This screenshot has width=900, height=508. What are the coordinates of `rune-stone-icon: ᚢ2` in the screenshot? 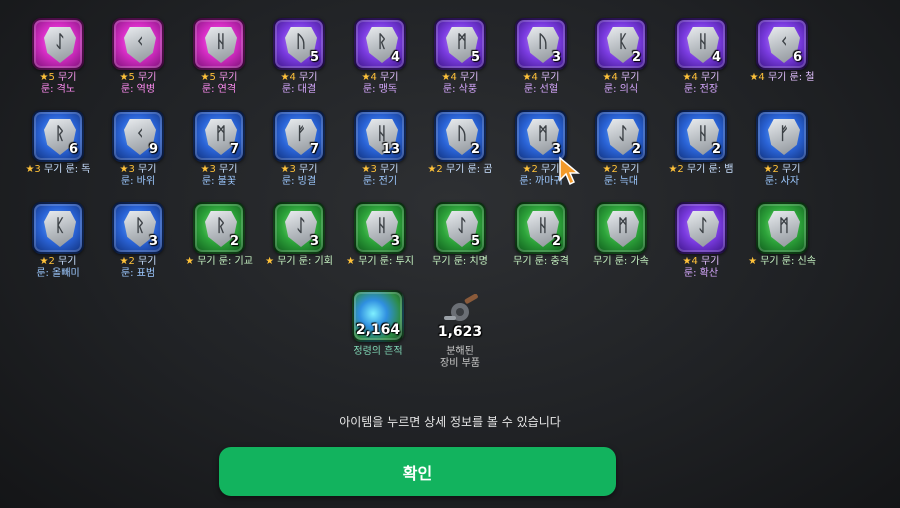 It's located at (460, 136).